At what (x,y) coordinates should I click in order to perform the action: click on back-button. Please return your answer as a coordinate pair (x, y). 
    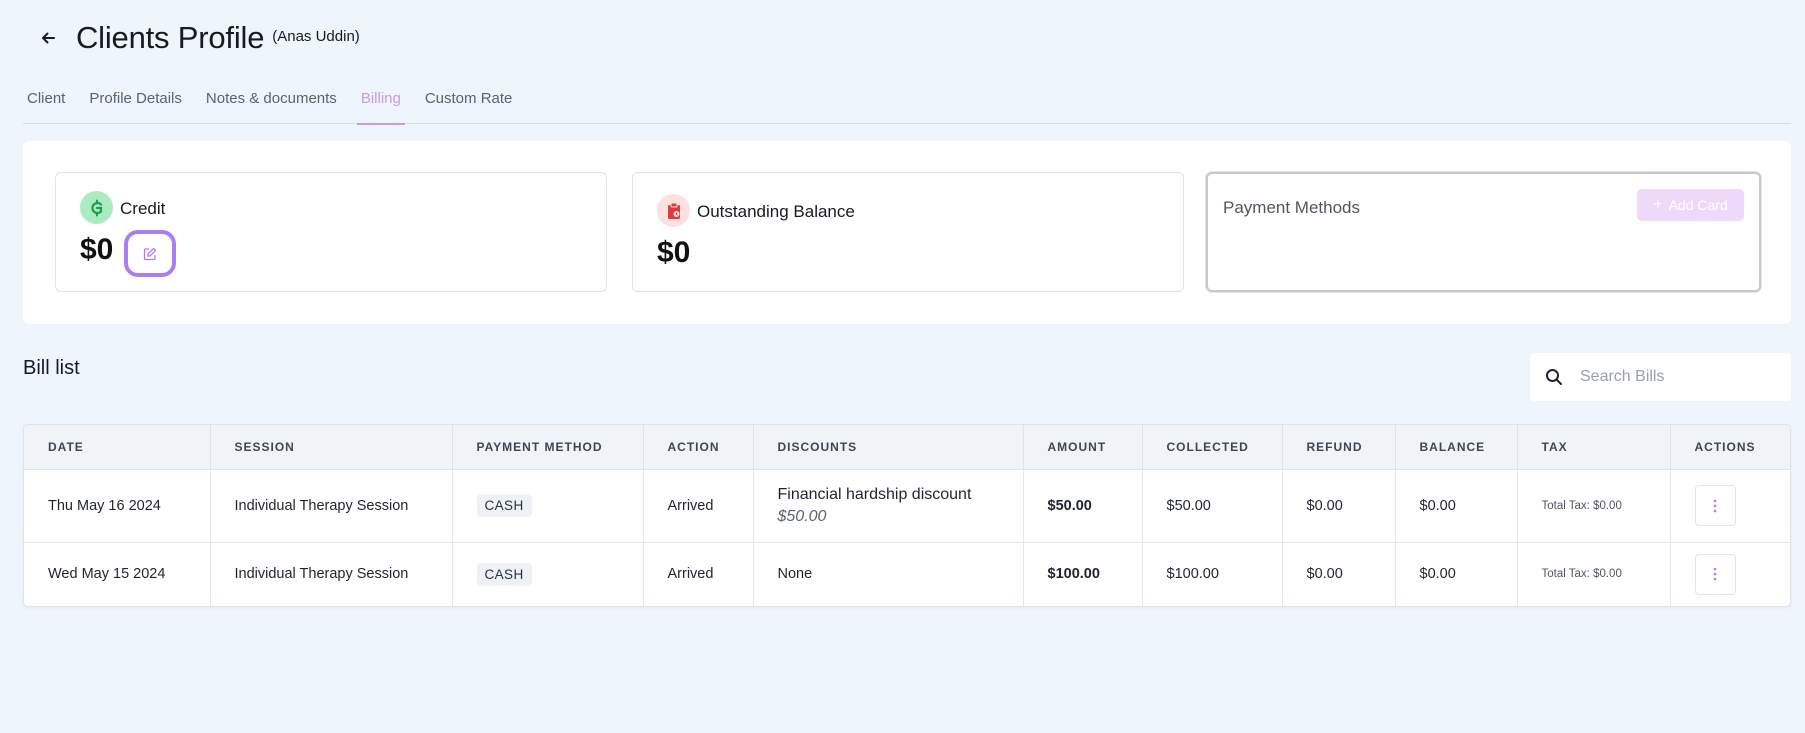
    Looking at the image, I should click on (48, 38).